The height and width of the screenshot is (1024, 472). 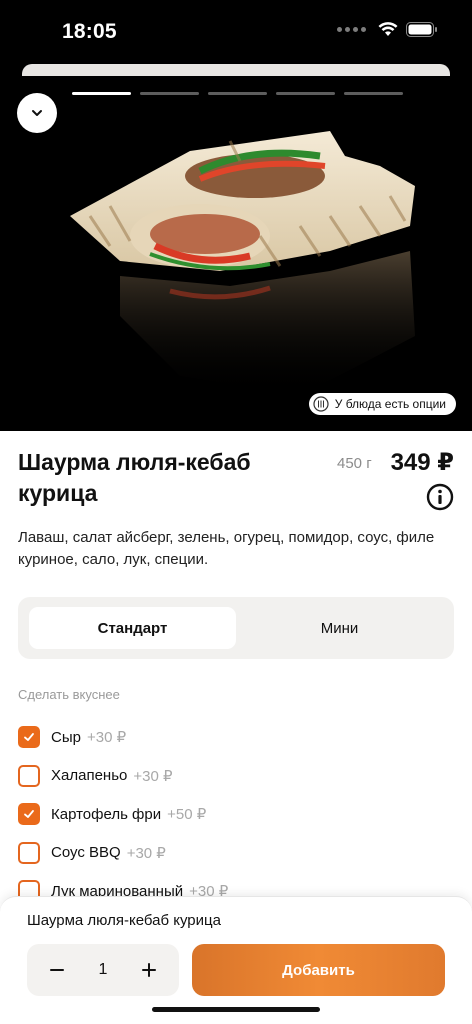 What do you see at coordinates (238, 776) in the screenshot?
I see `addon-item-jalapeno: Халапеньо +30 ₽` at bounding box center [238, 776].